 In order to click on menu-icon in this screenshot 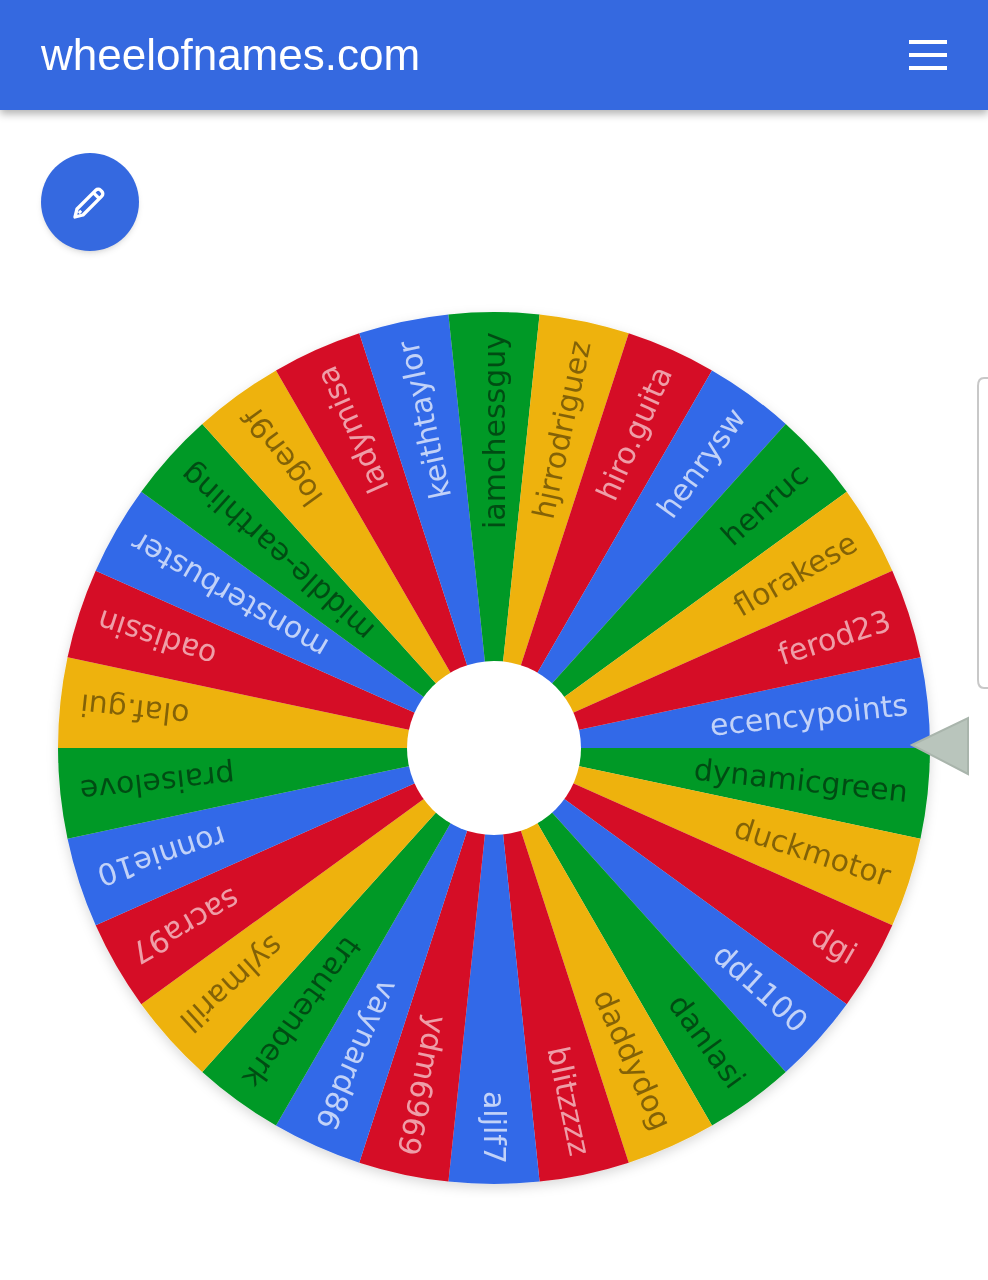, I will do `click(928, 55)`.